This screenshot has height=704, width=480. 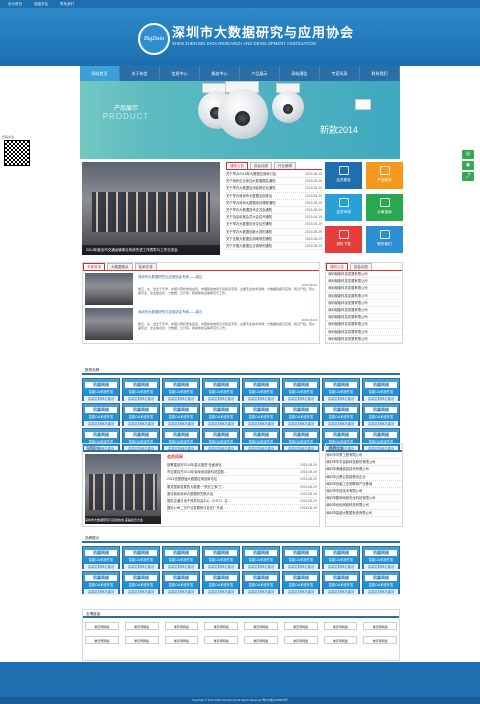 What do you see at coordinates (260, 73) in the screenshot?
I see `nav-item: 产品展示` at bounding box center [260, 73].